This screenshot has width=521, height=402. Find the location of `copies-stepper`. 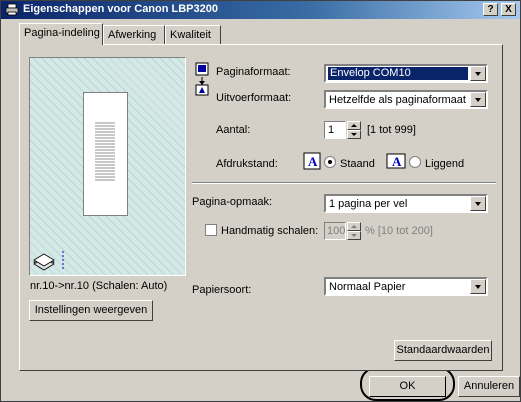

copies-stepper is located at coordinates (354, 130).